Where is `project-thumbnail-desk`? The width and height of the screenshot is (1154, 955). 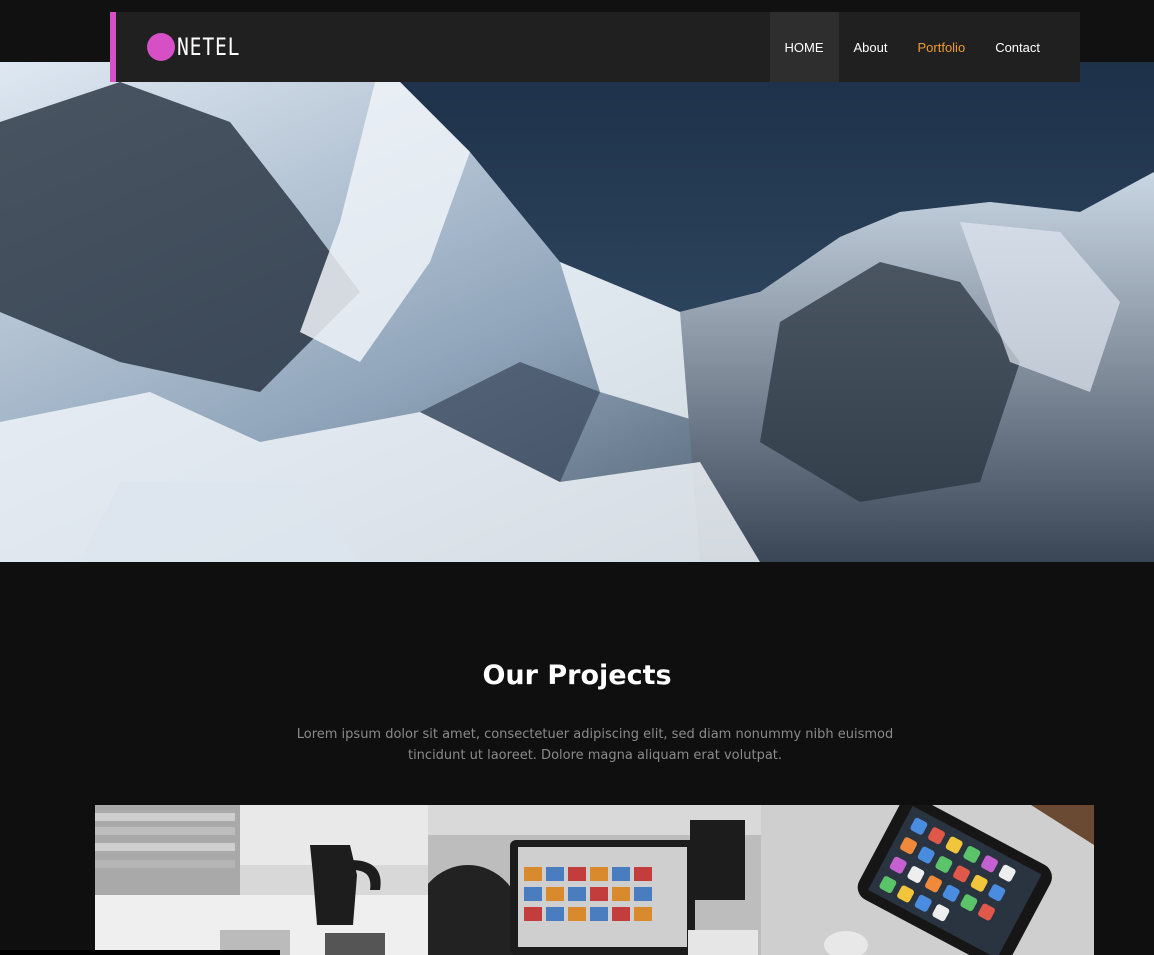
project-thumbnail-desk is located at coordinates (261, 880).